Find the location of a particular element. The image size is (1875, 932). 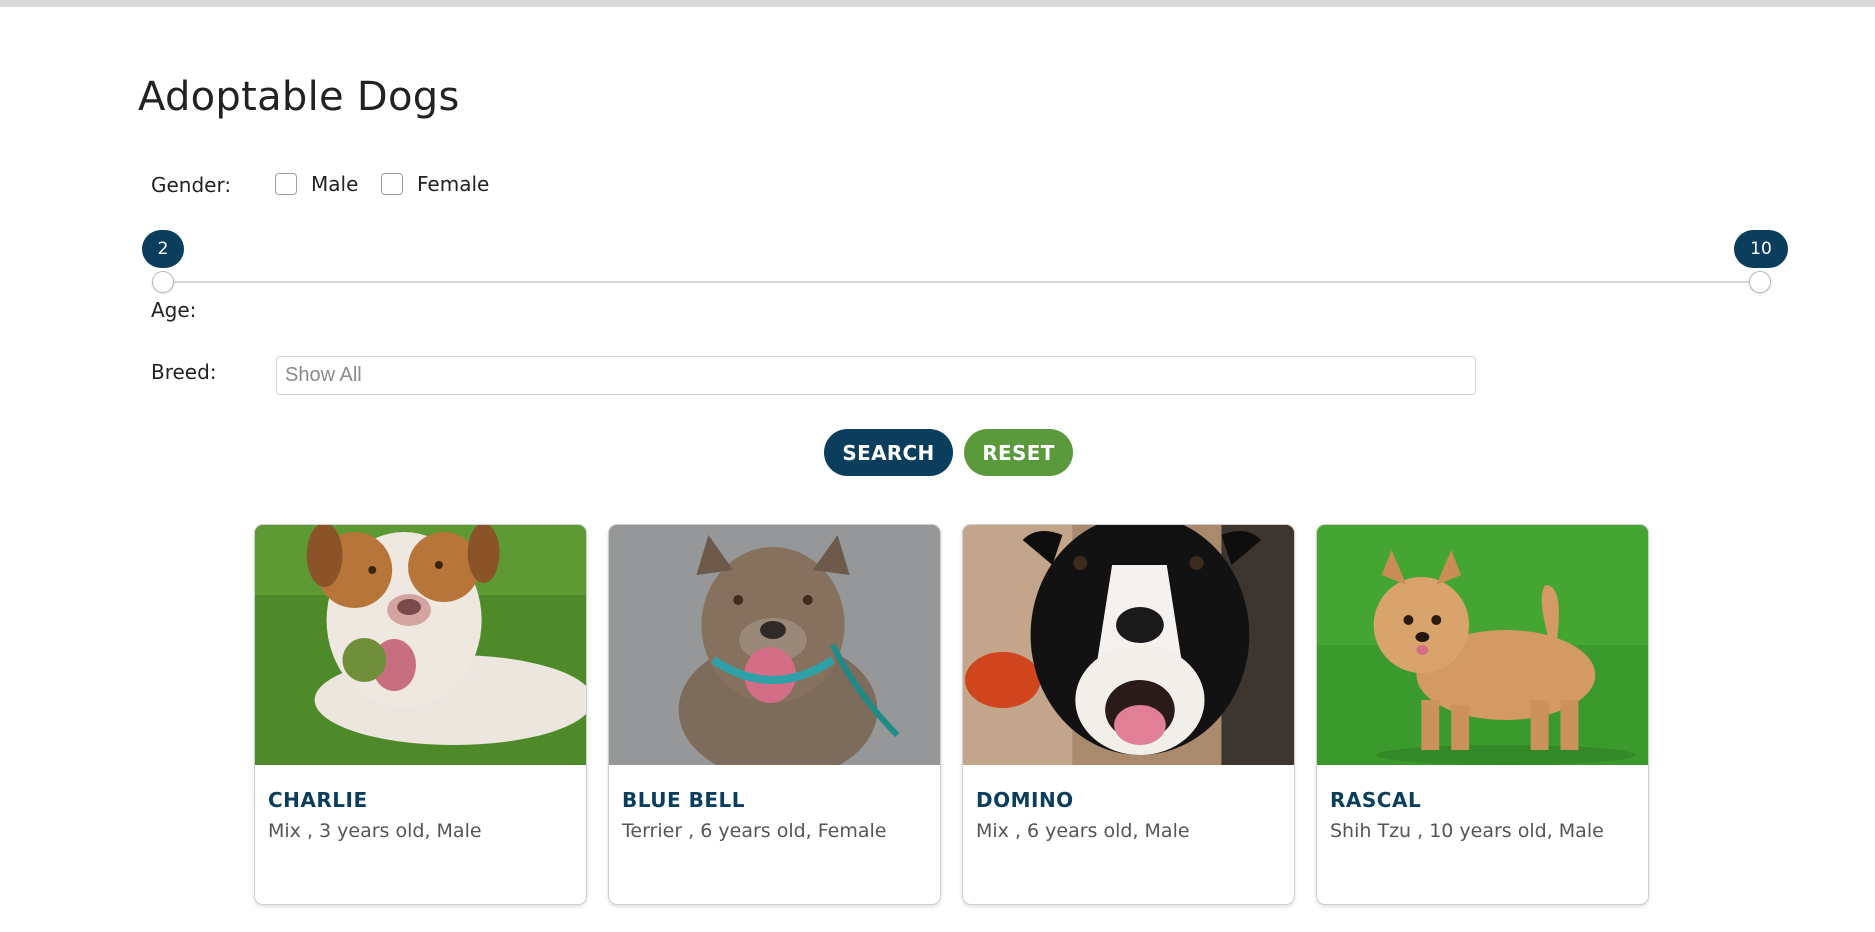

reset-button: RESET is located at coordinates (1018, 452).